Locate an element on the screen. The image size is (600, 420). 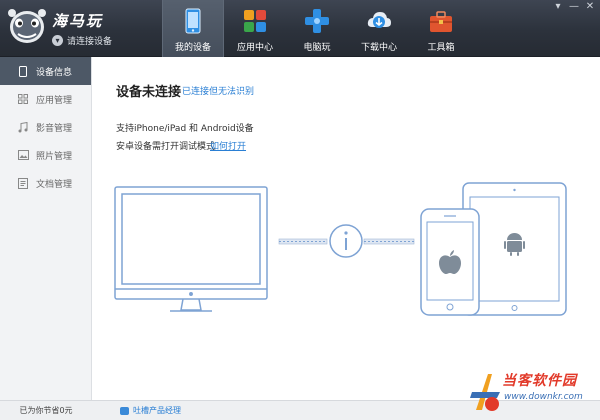
sidebar-item-device-info: 设备信息 is located at coordinates (45, 71).